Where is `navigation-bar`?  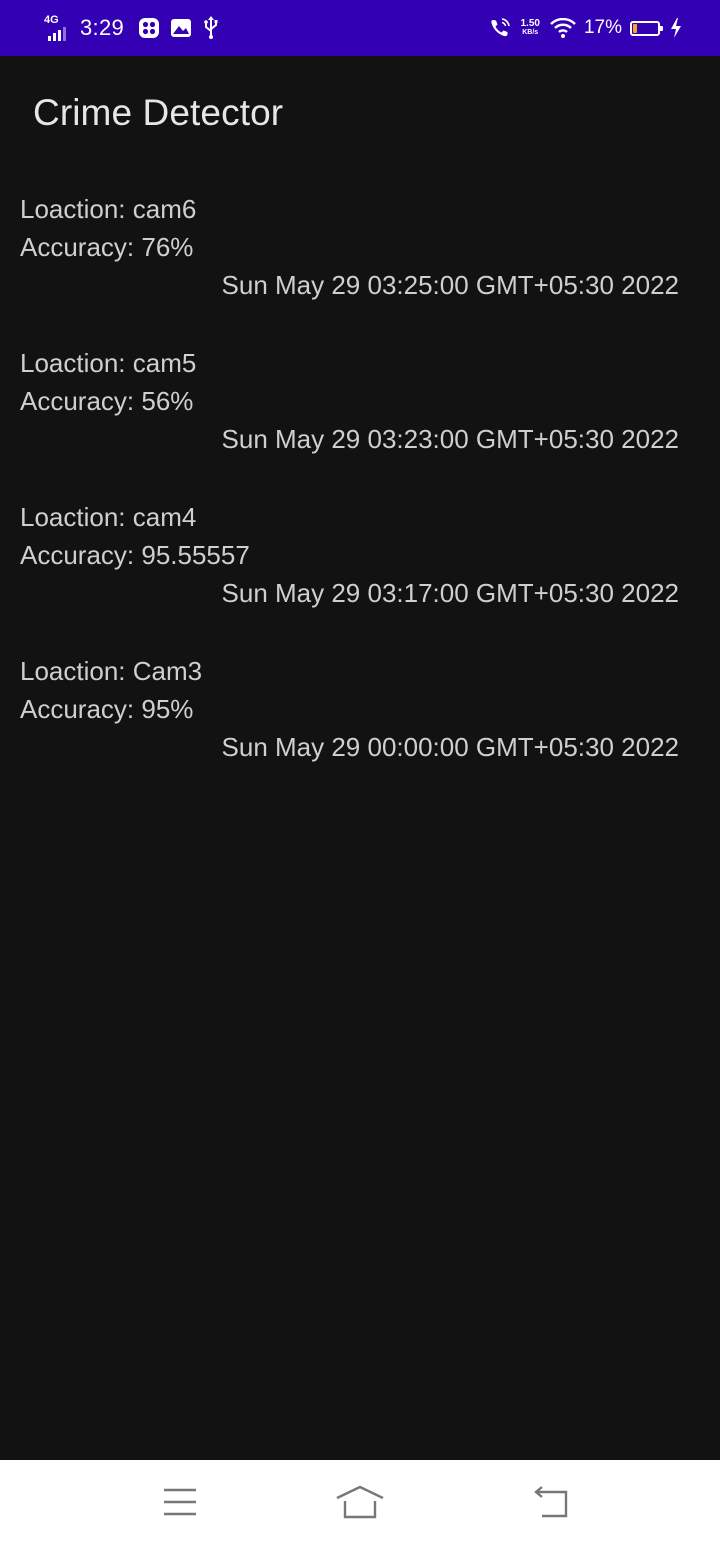
navigation-bar is located at coordinates (360, 1502).